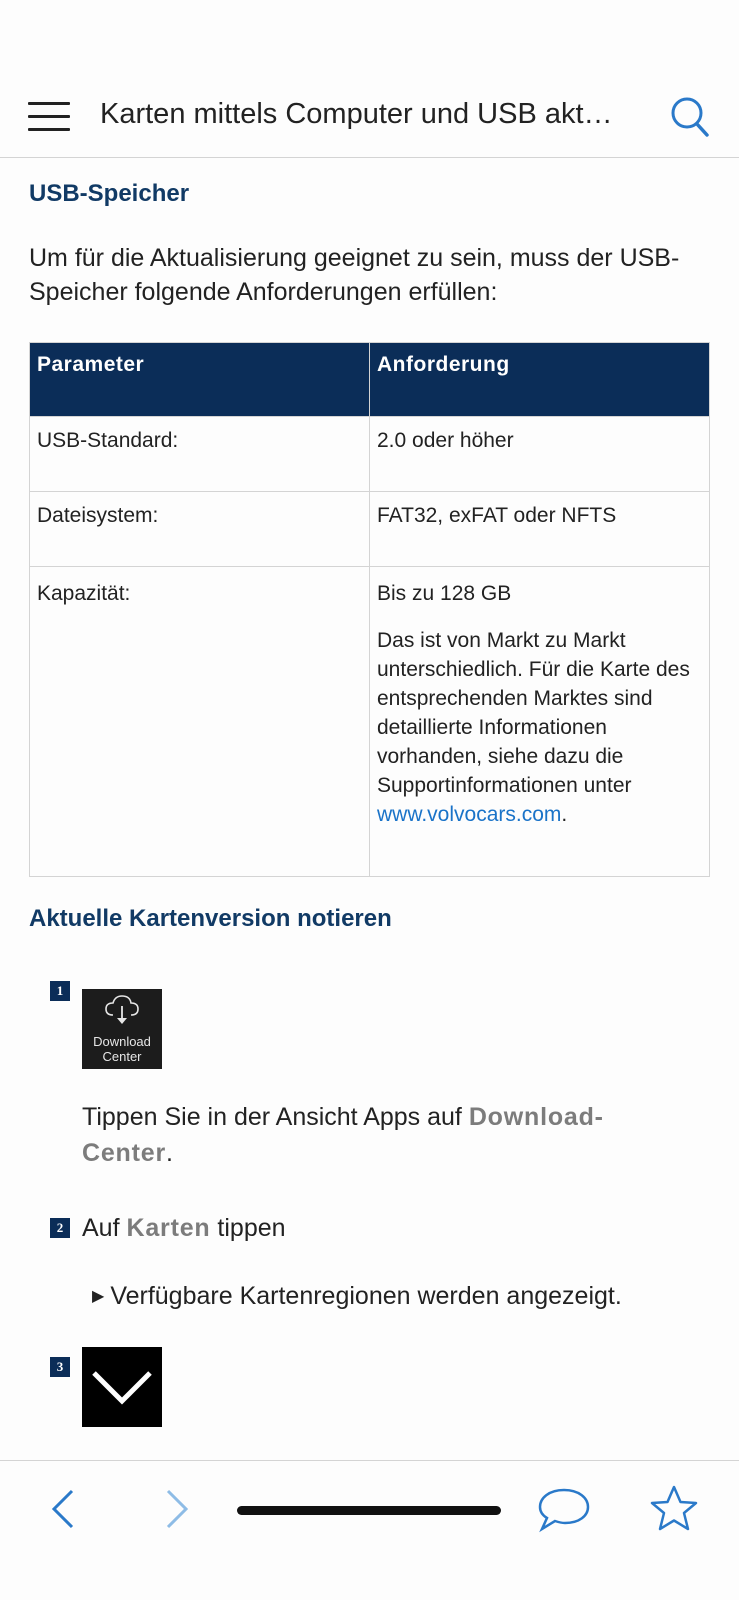  Describe the element at coordinates (199, 721) in the screenshot. I see `table-cell-param: Kapazität:` at that location.